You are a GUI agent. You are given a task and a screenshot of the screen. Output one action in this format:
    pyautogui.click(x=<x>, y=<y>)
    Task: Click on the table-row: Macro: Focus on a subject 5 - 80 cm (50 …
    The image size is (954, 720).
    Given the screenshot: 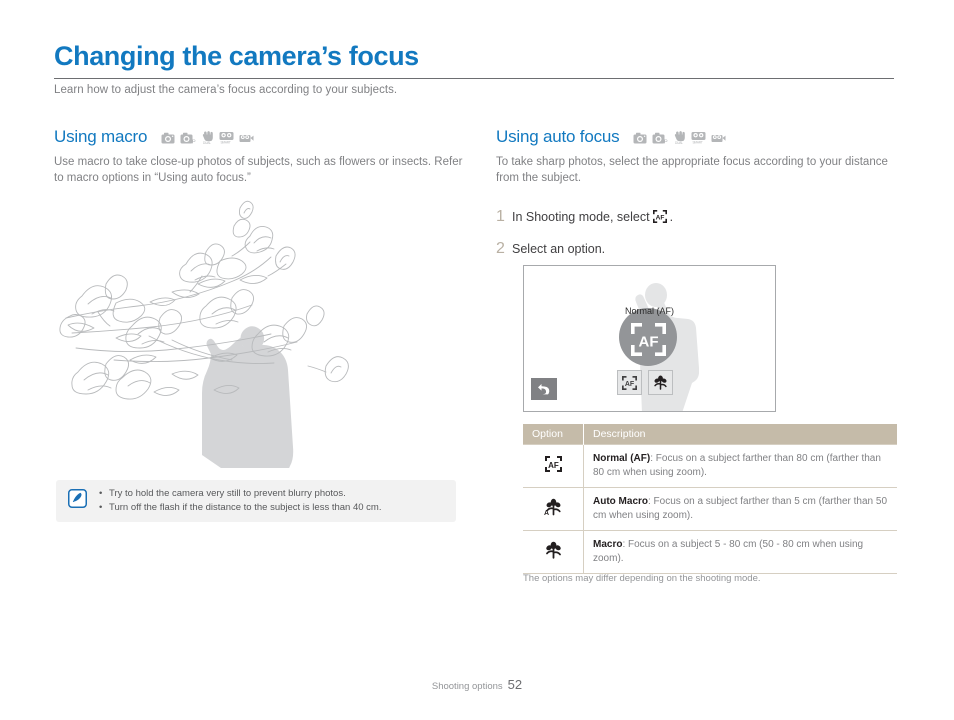 What is the action you would take?
    pyautogui.click(x=710, y=552)
    